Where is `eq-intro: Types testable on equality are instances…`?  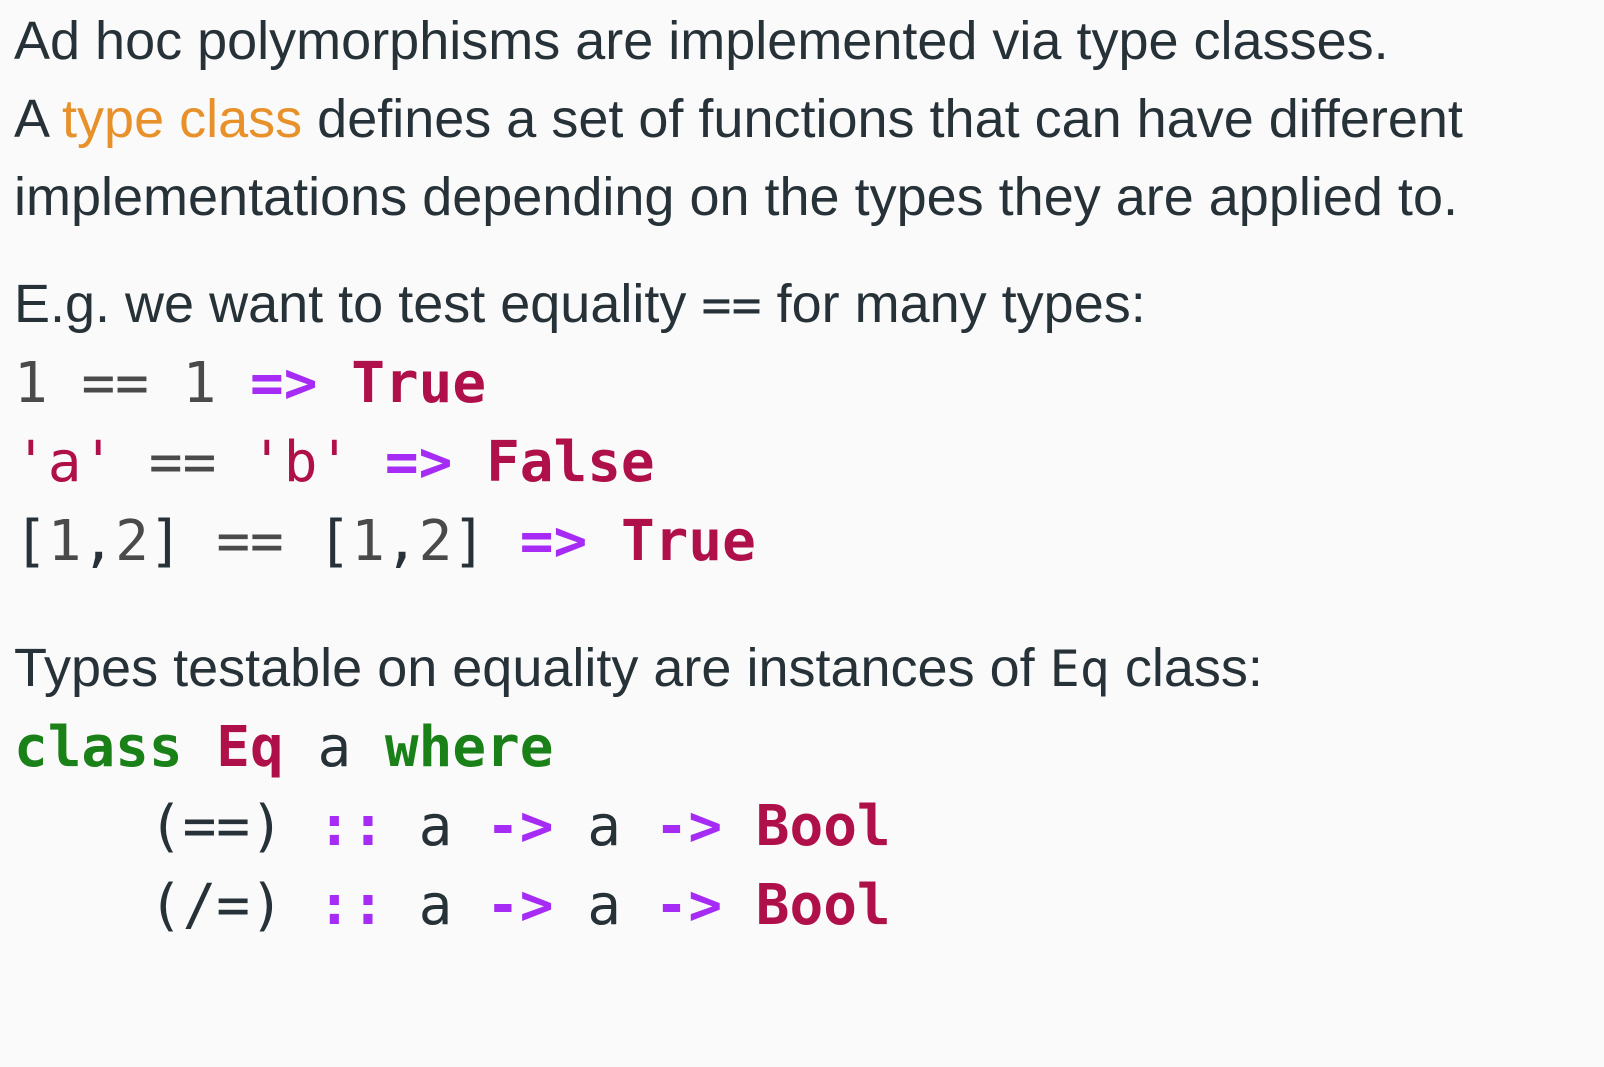
eq-intro: Types testable on equality are instances… is located at coordinates (804, 668).